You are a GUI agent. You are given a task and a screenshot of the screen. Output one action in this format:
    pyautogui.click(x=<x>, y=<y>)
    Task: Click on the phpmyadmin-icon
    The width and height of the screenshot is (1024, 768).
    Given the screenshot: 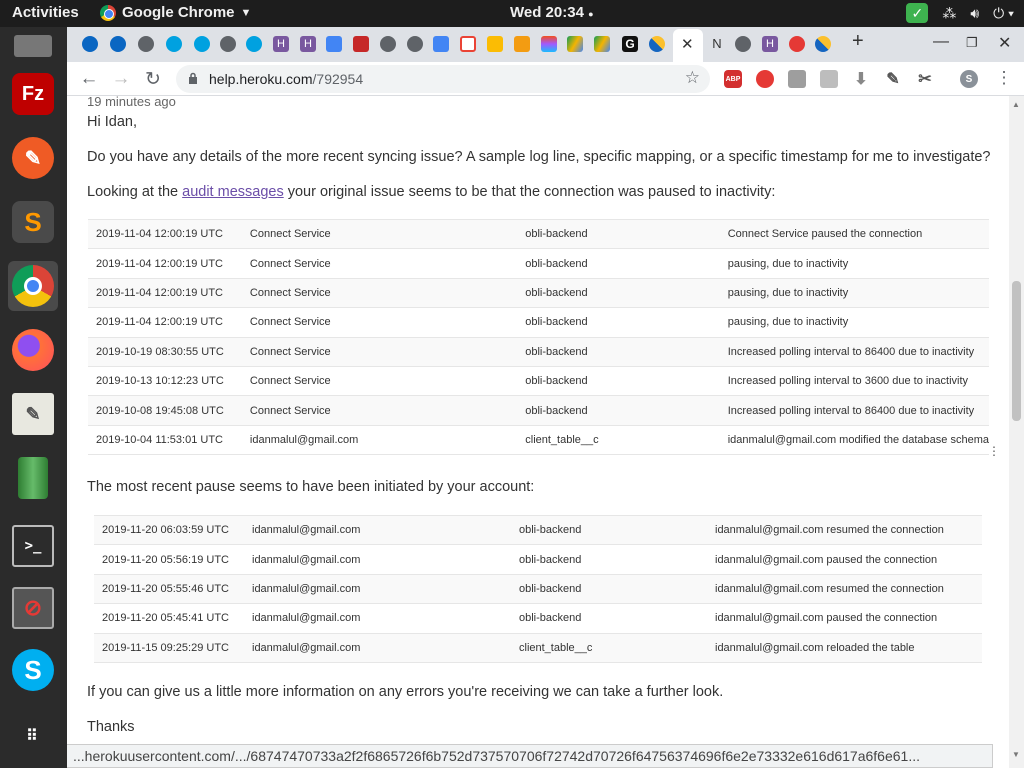 What is the action you would take?
    pyautogui.click(x=522, y=44)
    